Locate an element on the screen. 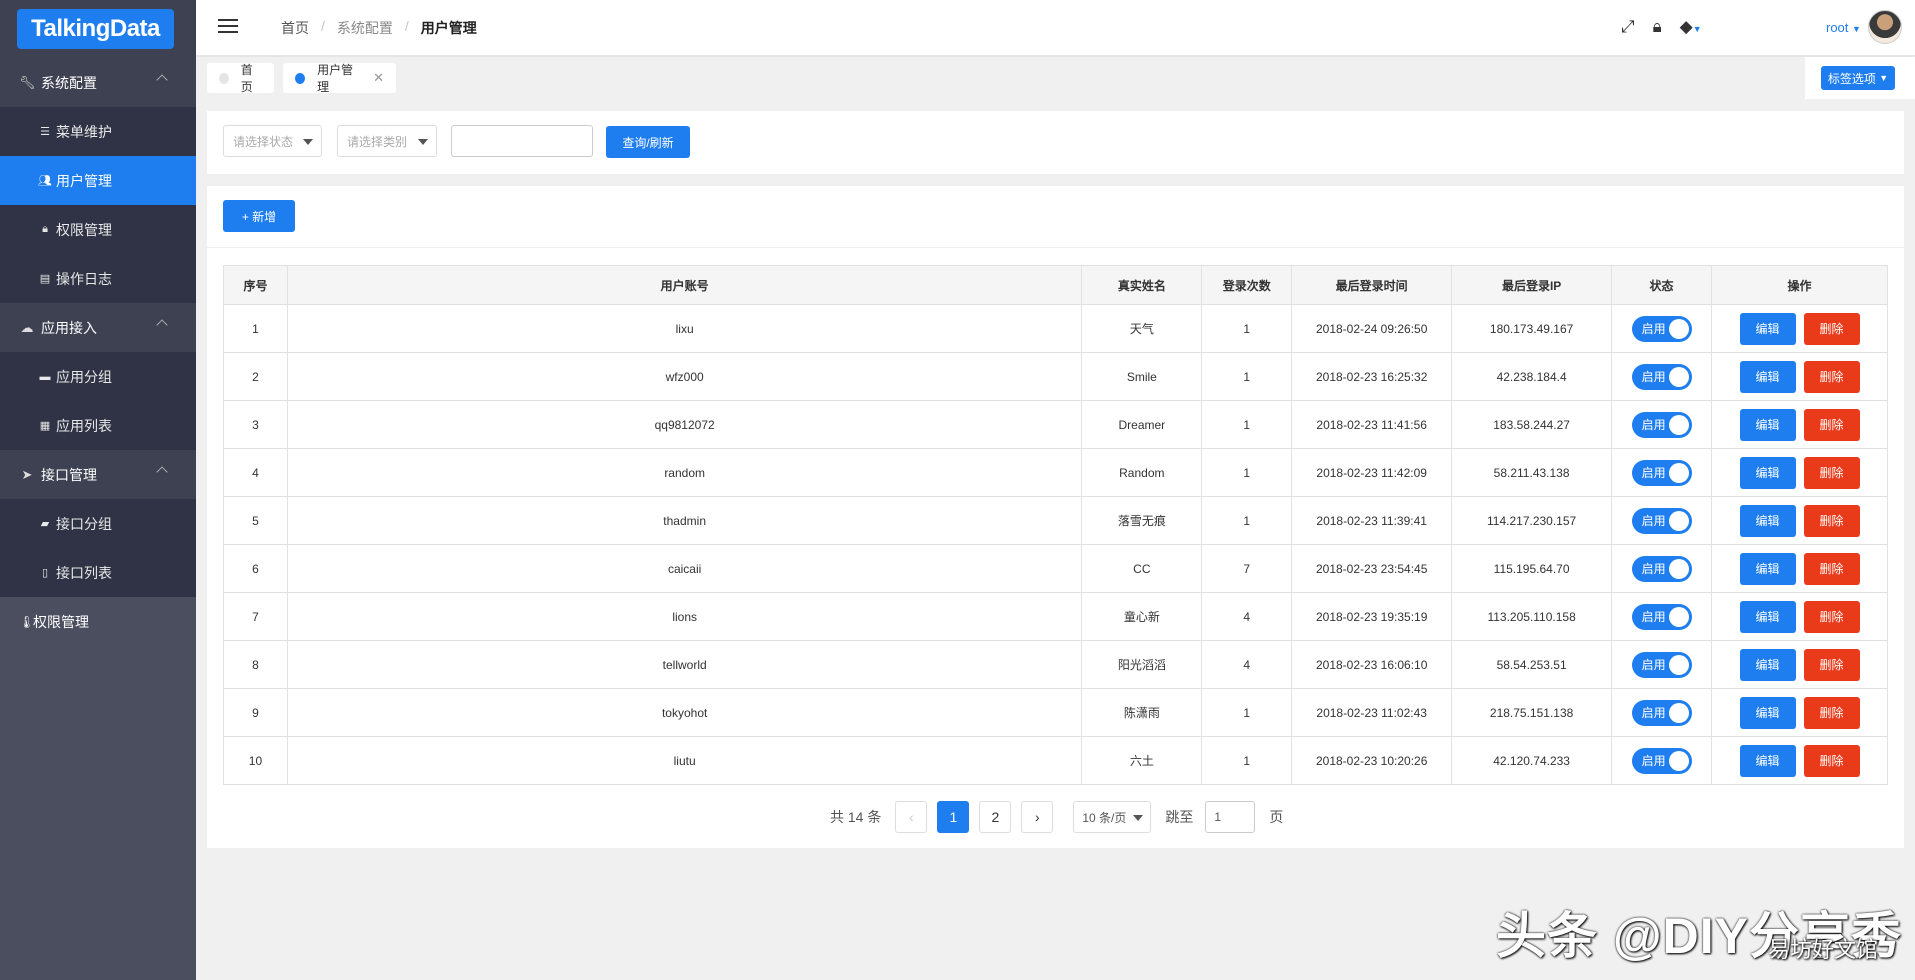  toggle-knob is located at coordinates (1678, 472).